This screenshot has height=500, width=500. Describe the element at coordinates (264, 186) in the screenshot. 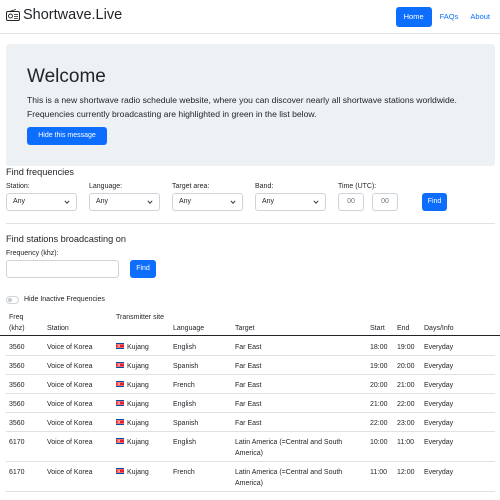

I see `band-label: Band:` at that location.